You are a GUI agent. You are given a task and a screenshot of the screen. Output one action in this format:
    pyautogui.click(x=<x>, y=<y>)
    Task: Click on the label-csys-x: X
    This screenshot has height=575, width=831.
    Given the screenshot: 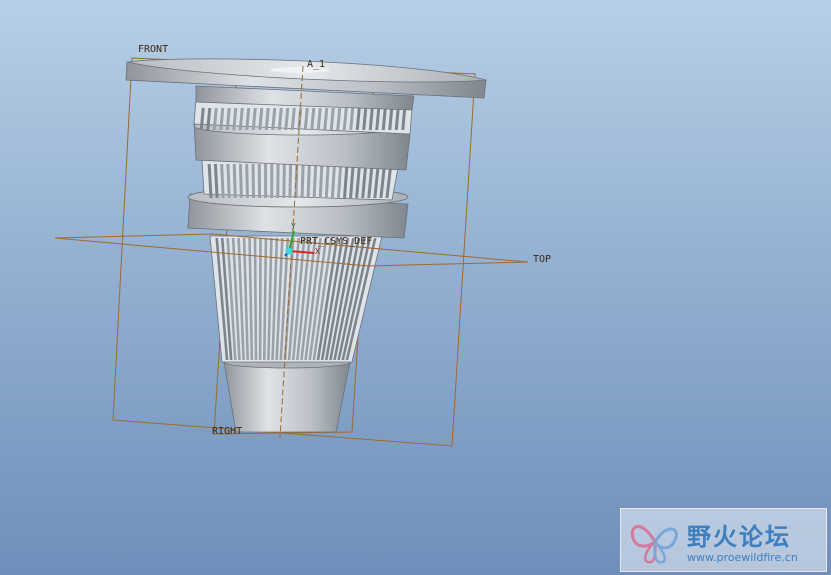 What is the action you would take?
    pyautogui.click(x=317, y=251)
    